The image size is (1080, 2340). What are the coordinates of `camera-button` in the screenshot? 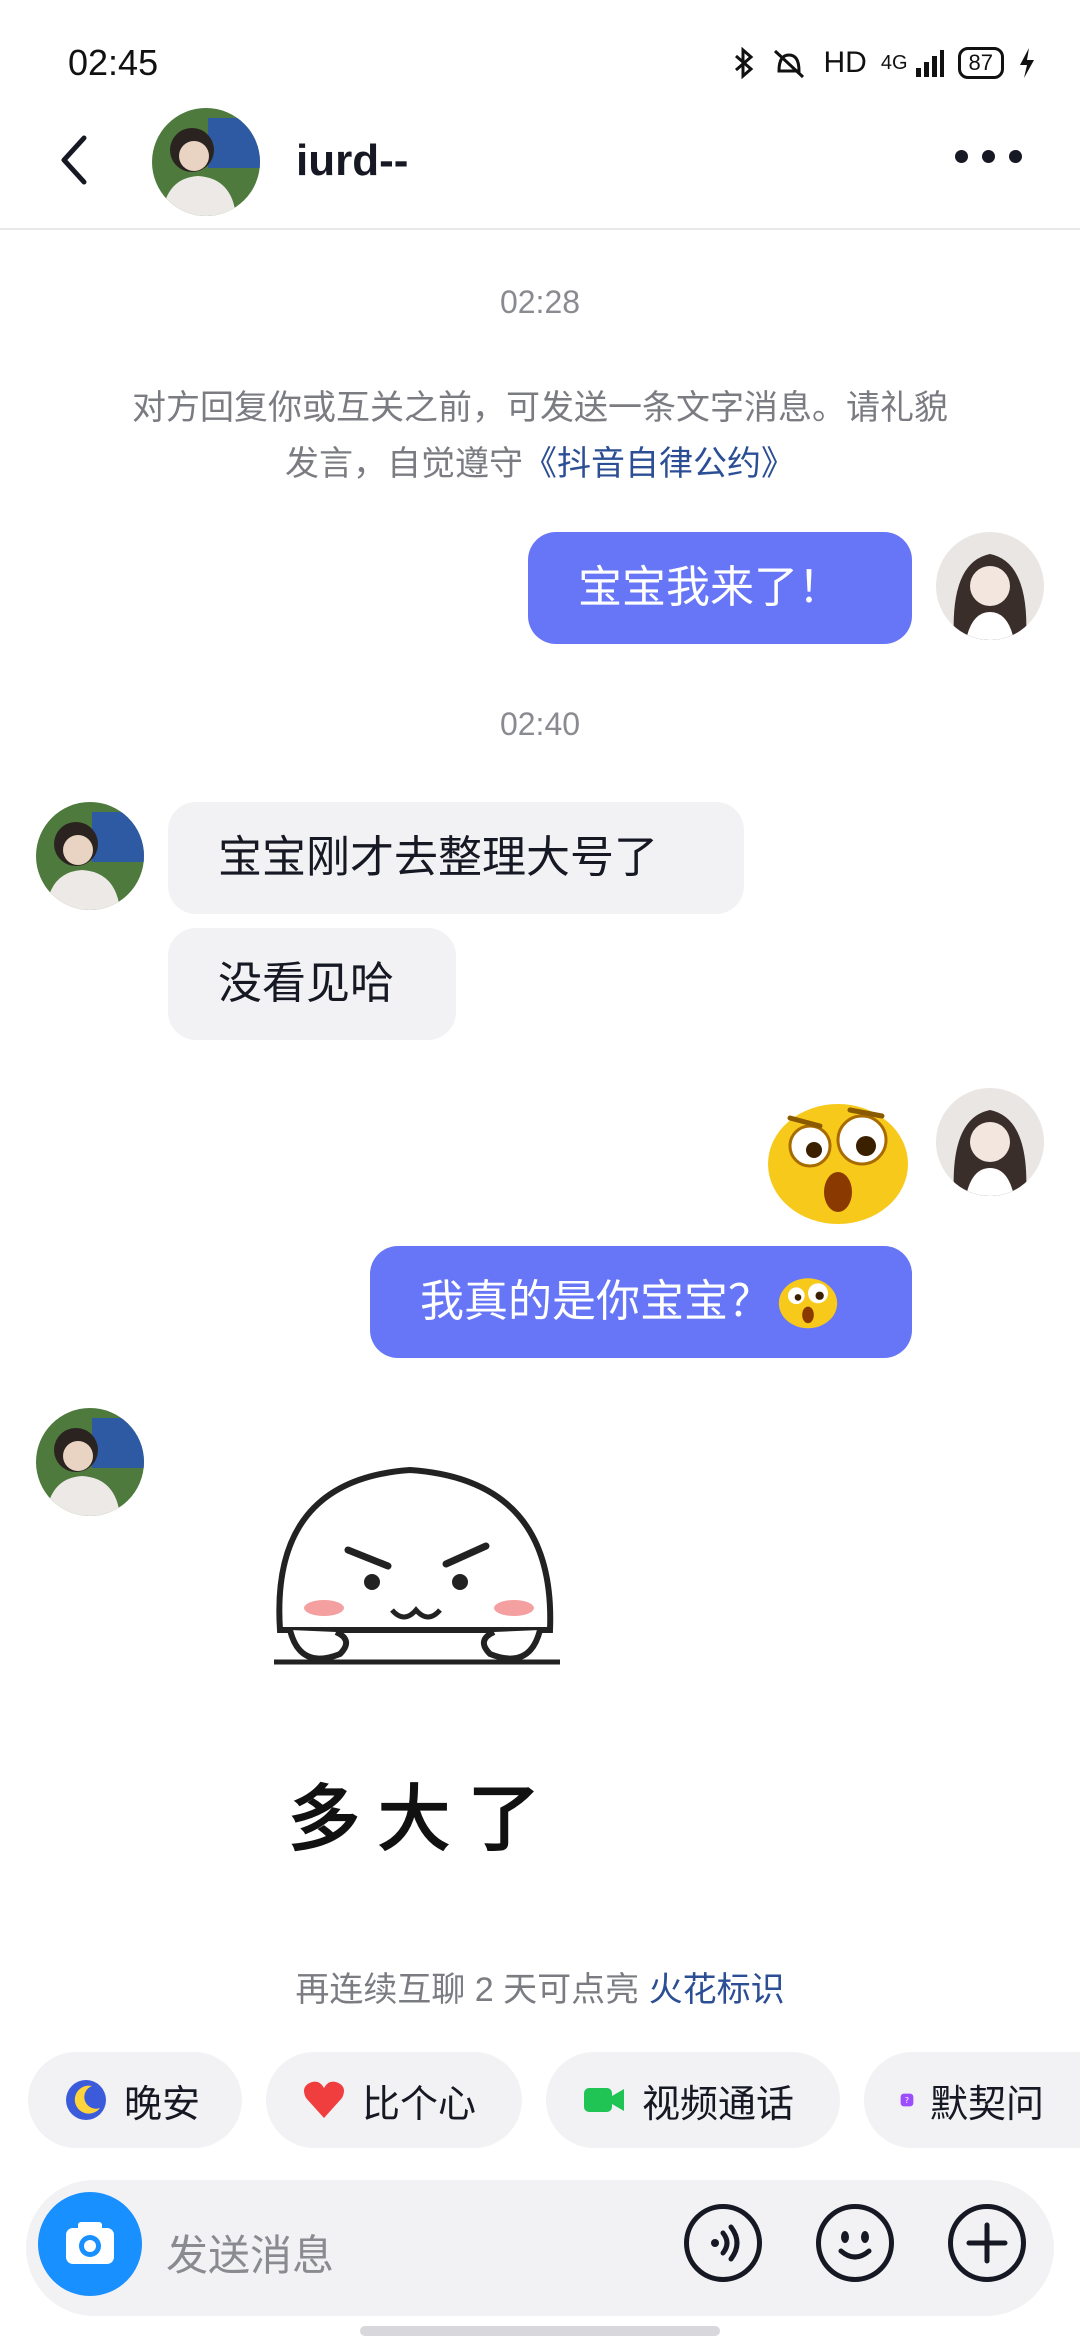 It's located at (90, 2244).